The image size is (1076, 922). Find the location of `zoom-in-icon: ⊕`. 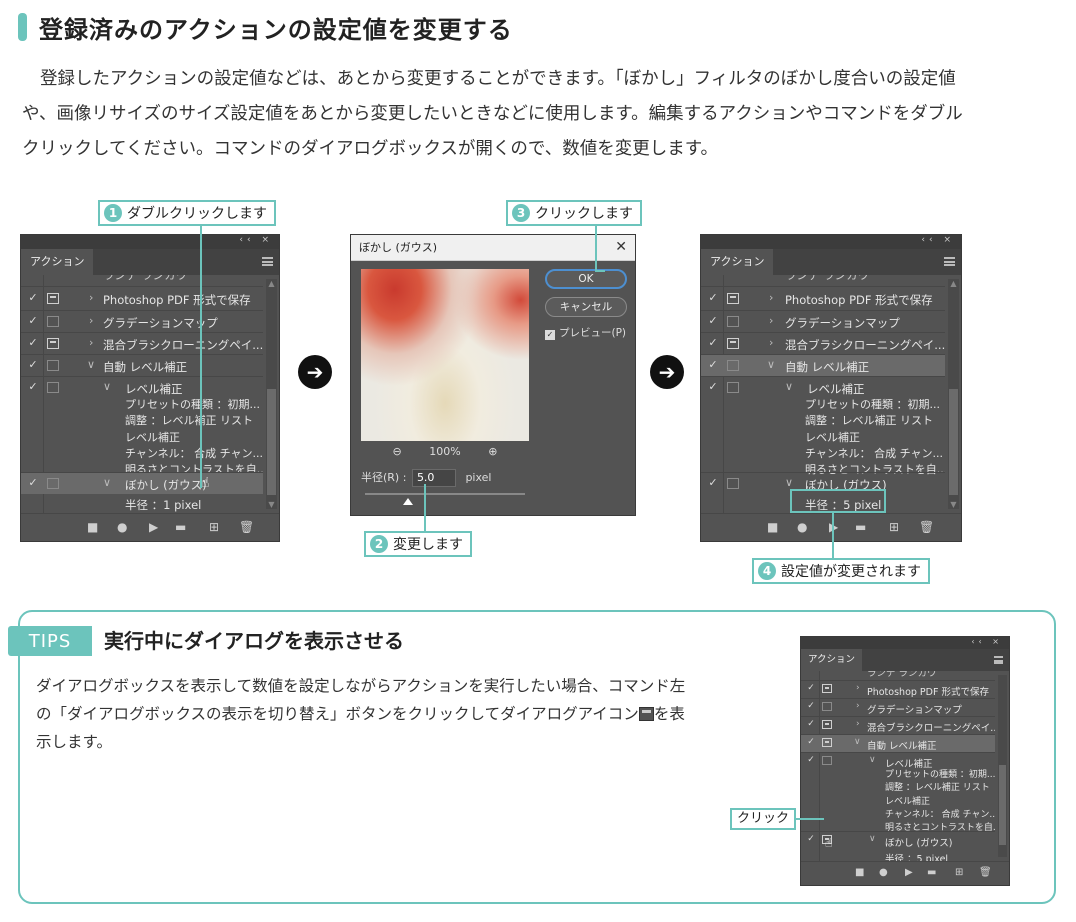

zoom-in-icon: ⊕ is located at coordinates (492, 451).